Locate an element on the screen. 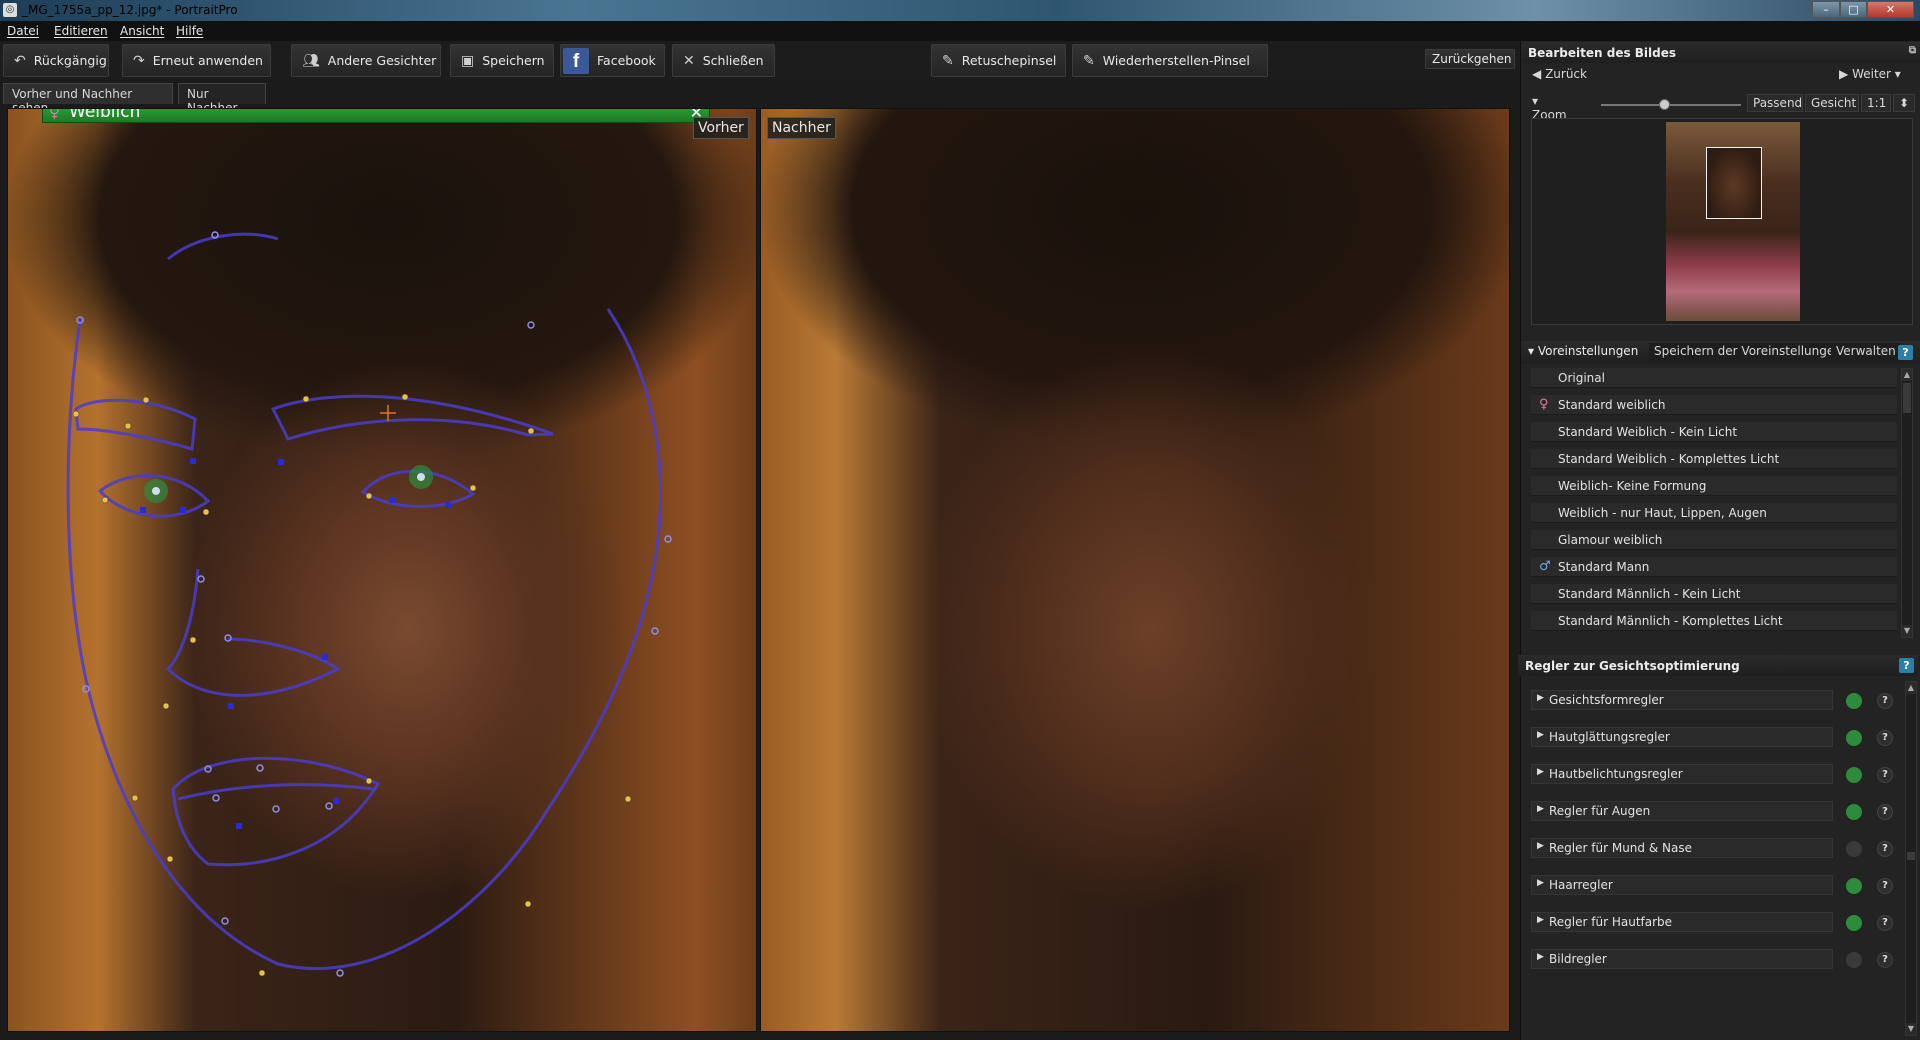 The width and height of the screenshot is (1920, 1040). controls-scrollbar: ▲ ▼ is located at coordinates (1911, 858).